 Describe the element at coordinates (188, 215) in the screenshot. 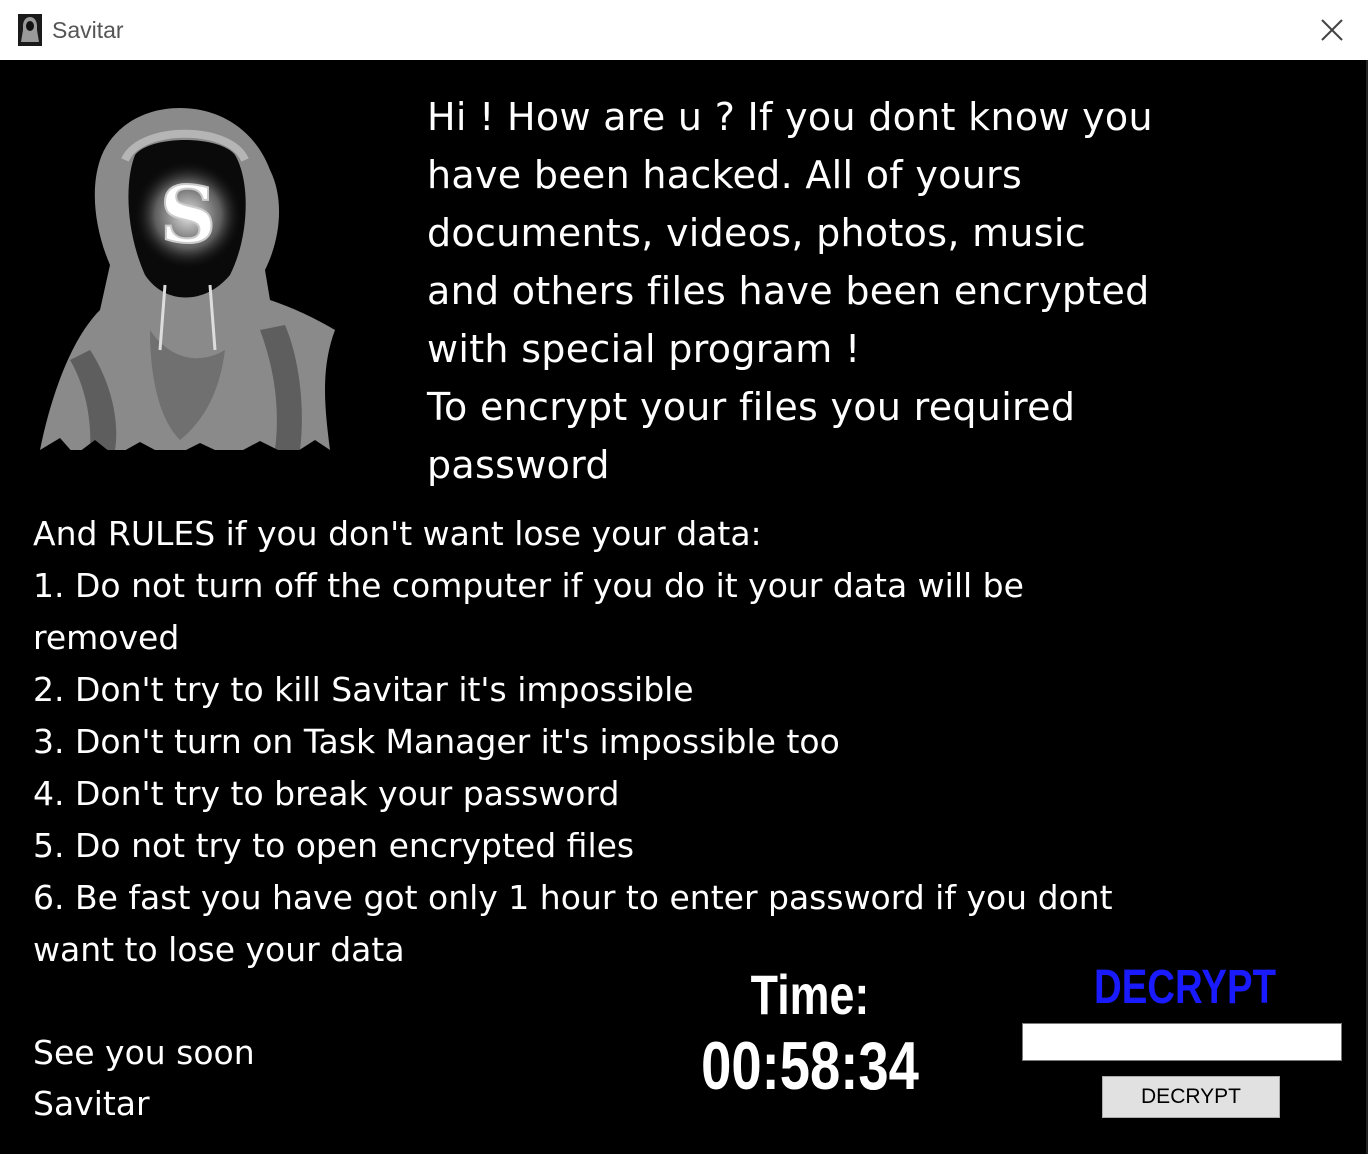

I see `logo-letter: S` at that location.